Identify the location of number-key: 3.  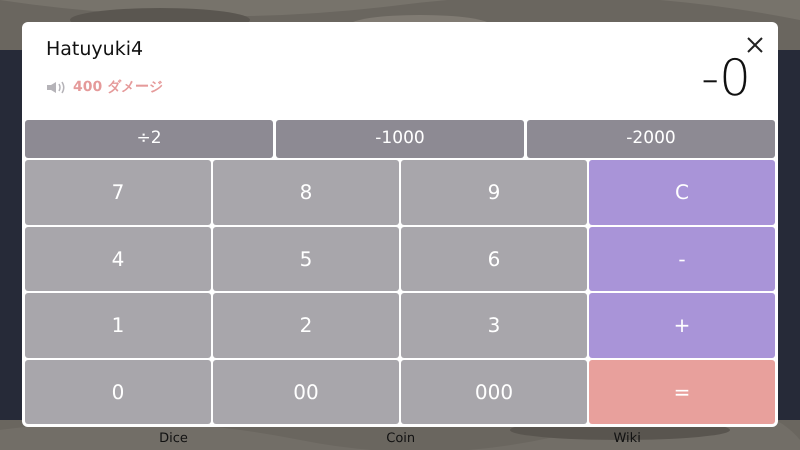
(494, 325).